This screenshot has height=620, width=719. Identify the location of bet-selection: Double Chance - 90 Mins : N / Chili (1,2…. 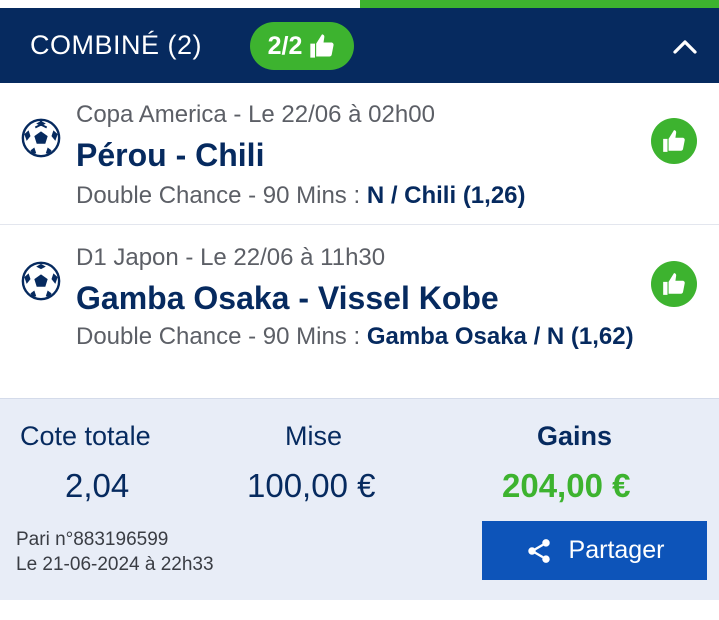
(356, 196).